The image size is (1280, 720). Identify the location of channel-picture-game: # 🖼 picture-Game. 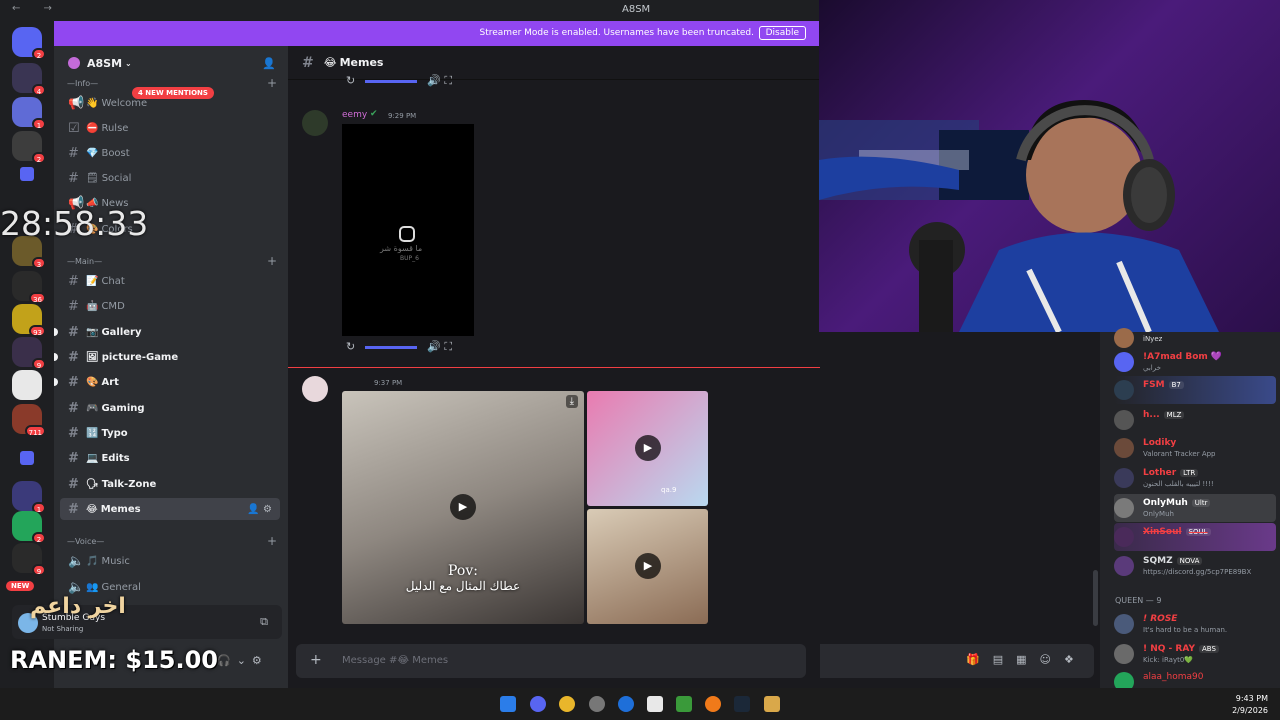
(167, 357).